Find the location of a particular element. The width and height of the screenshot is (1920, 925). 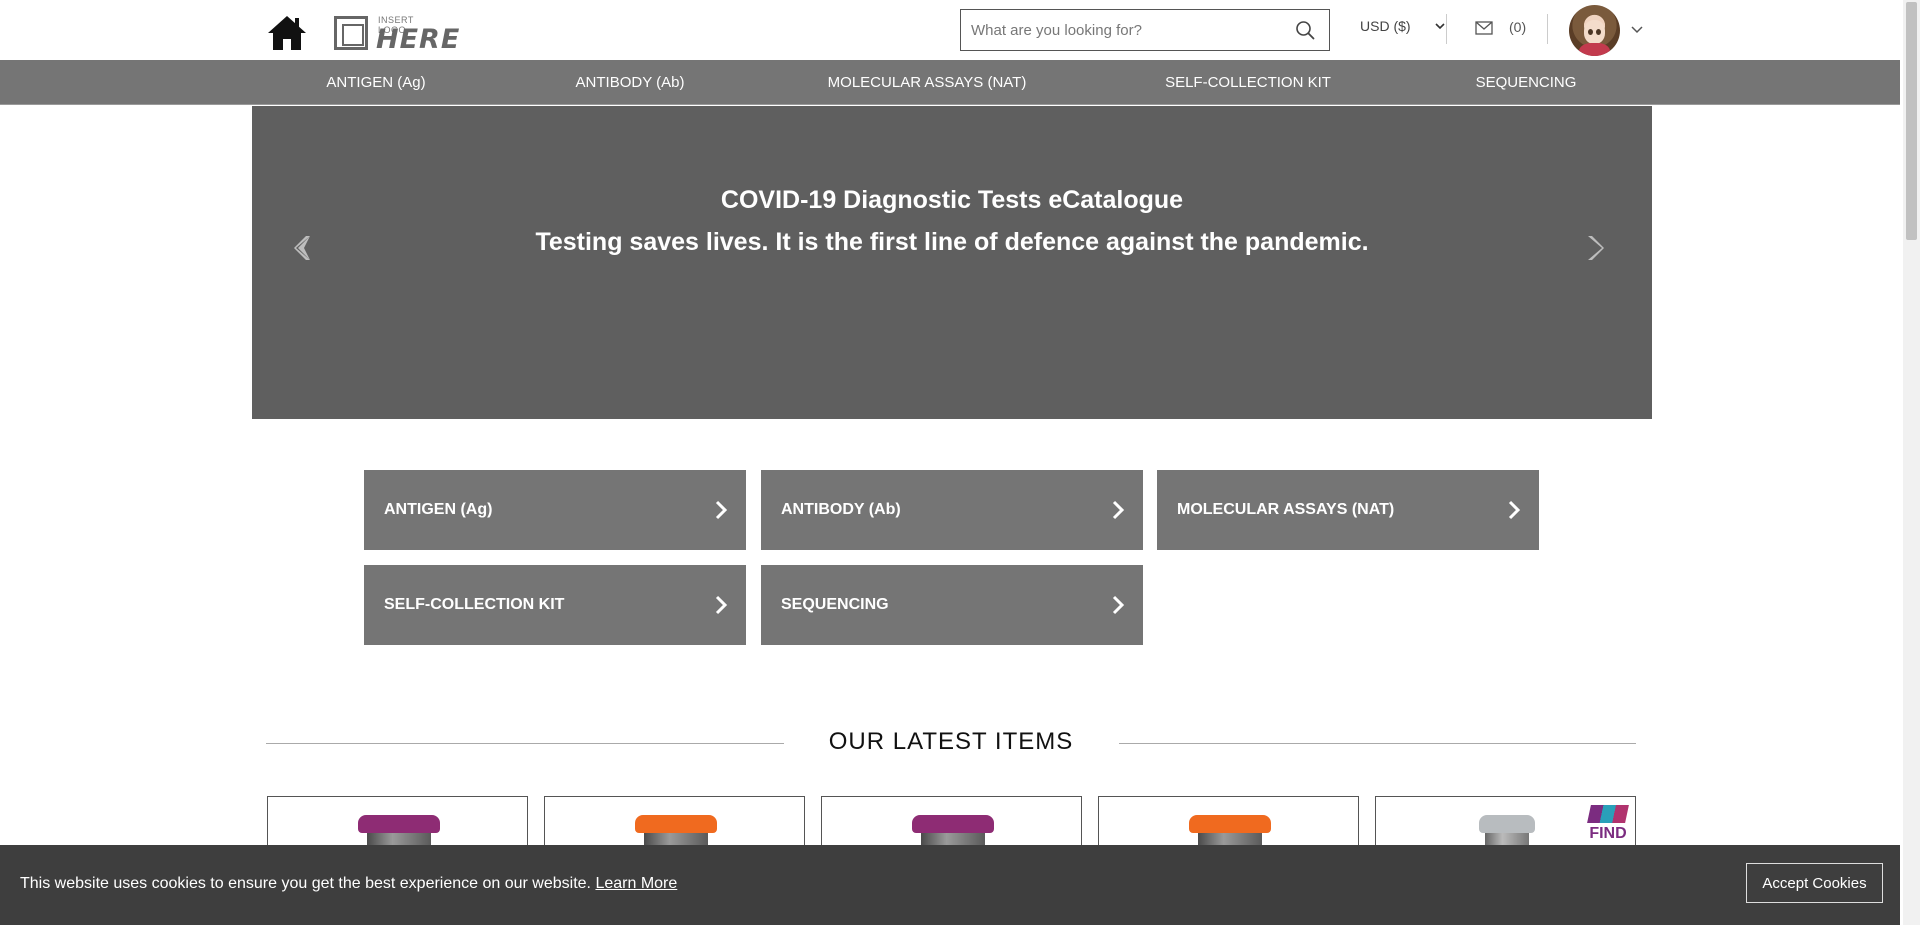

messages-count: (0) is located at coordinates (1518, 27).